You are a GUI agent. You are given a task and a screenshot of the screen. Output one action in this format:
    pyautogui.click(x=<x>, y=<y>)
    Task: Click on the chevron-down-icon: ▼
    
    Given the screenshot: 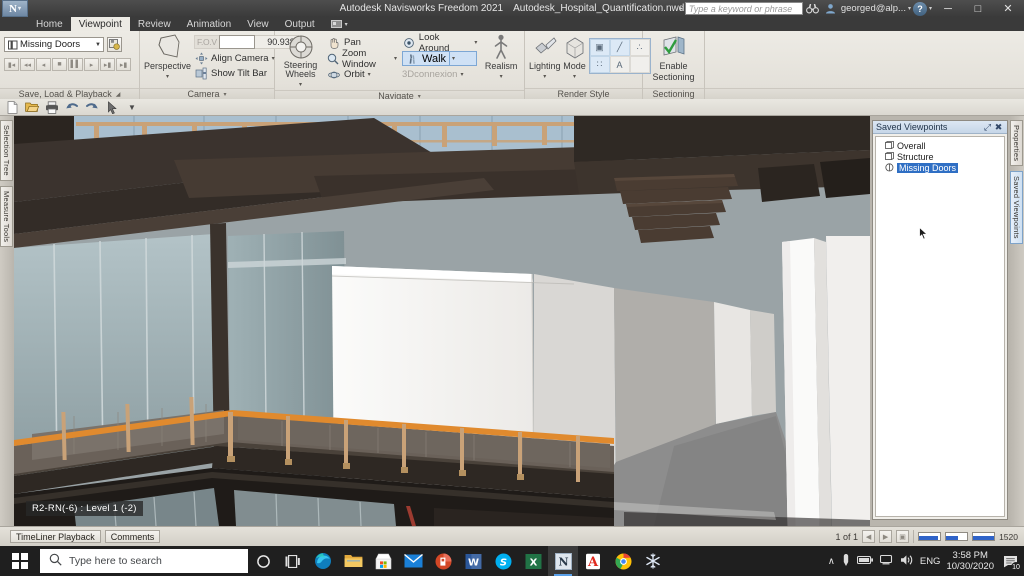 What is the action you would take?
    pyautogui.click(x=98, y=45)
    